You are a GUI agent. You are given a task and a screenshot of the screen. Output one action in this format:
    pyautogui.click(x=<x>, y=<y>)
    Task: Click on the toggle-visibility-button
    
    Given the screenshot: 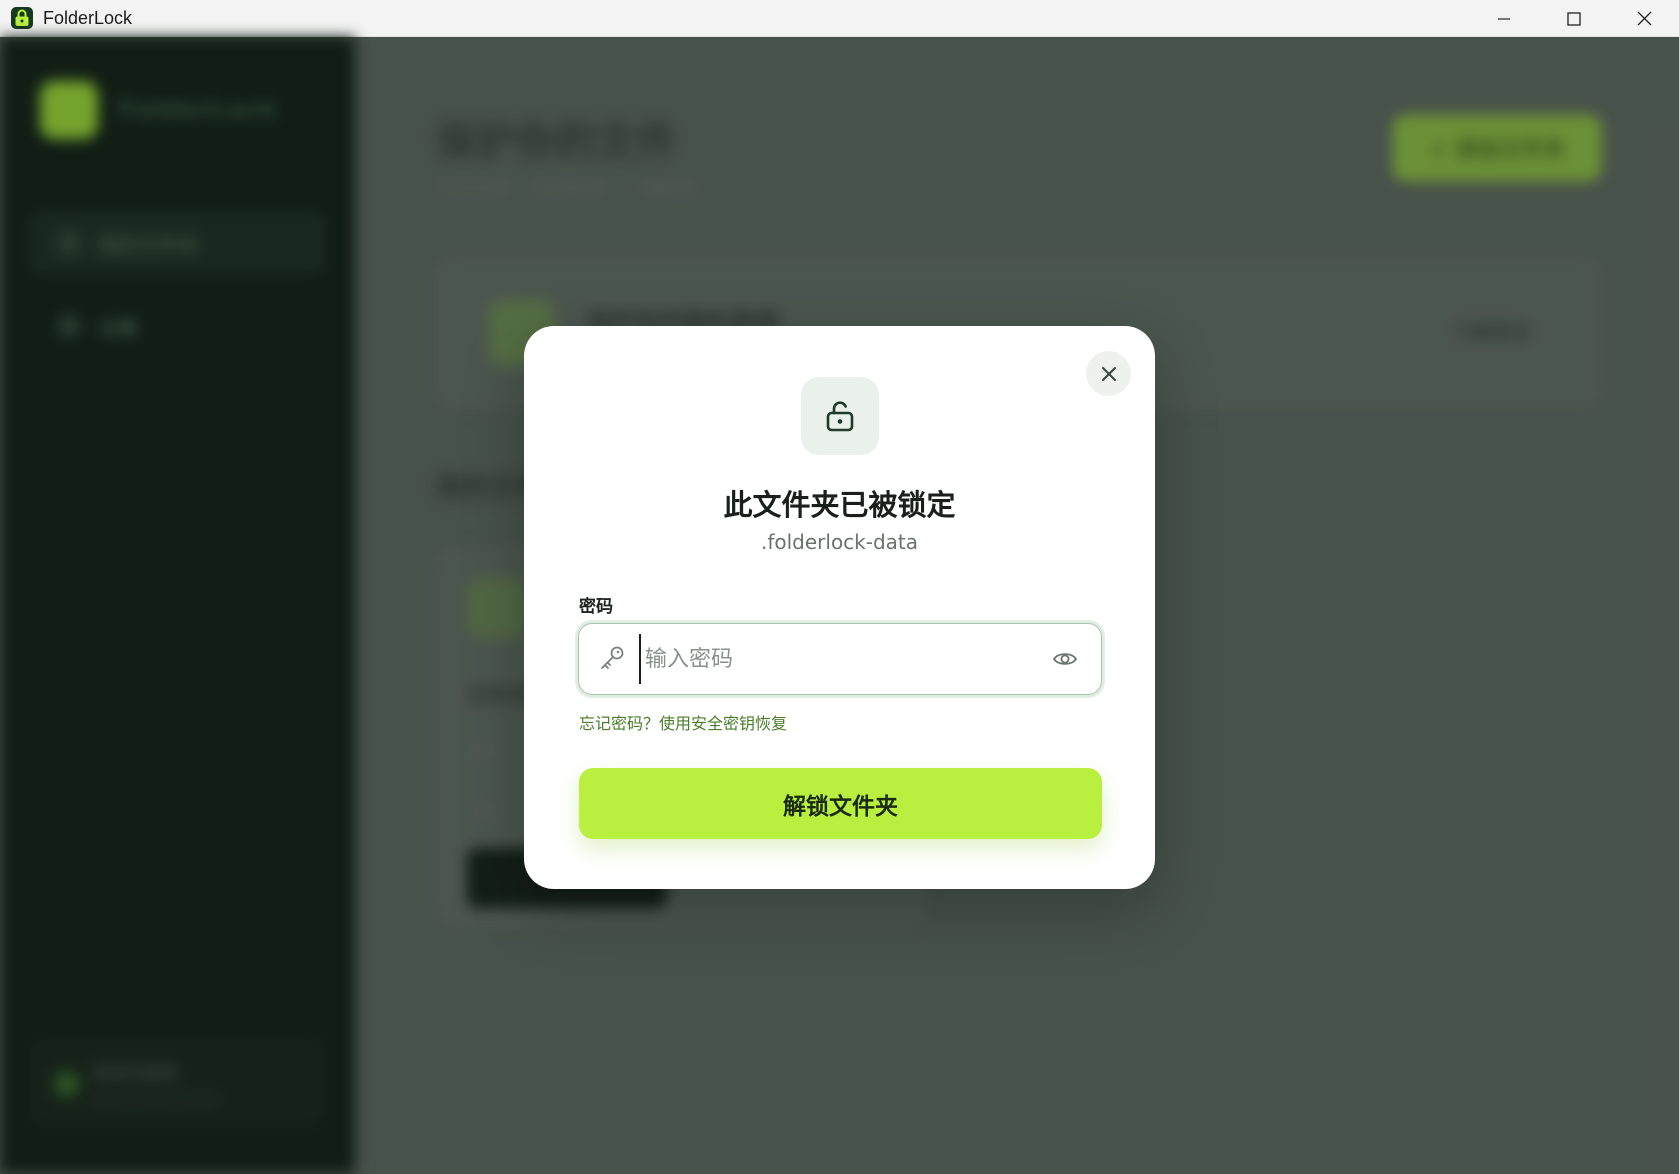 What is the action you would take?
    pyautogui.click(x=1065, y=659)
    